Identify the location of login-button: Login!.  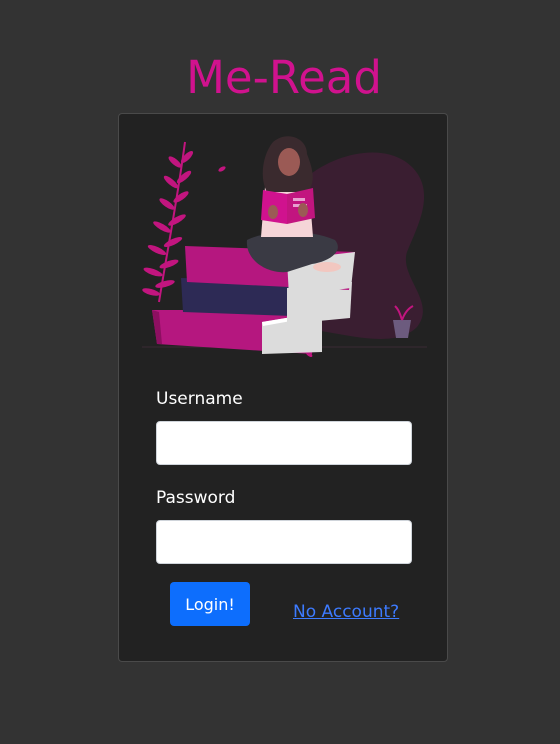
(210, 604).